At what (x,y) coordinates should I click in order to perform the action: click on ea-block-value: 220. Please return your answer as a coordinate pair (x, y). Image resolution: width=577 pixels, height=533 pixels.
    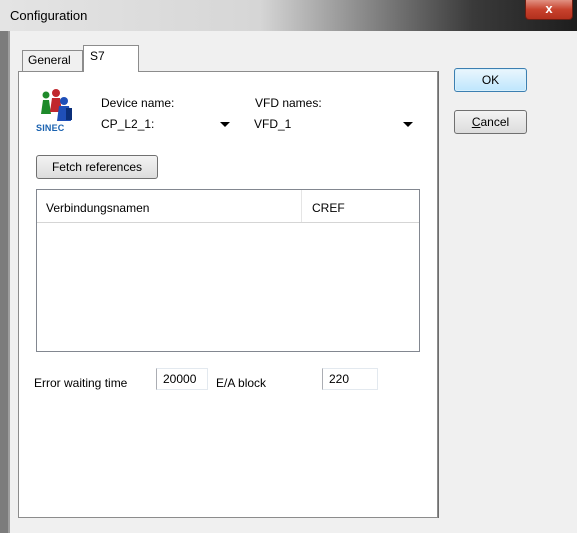
    Looking at the image, I should click on (339, 379).